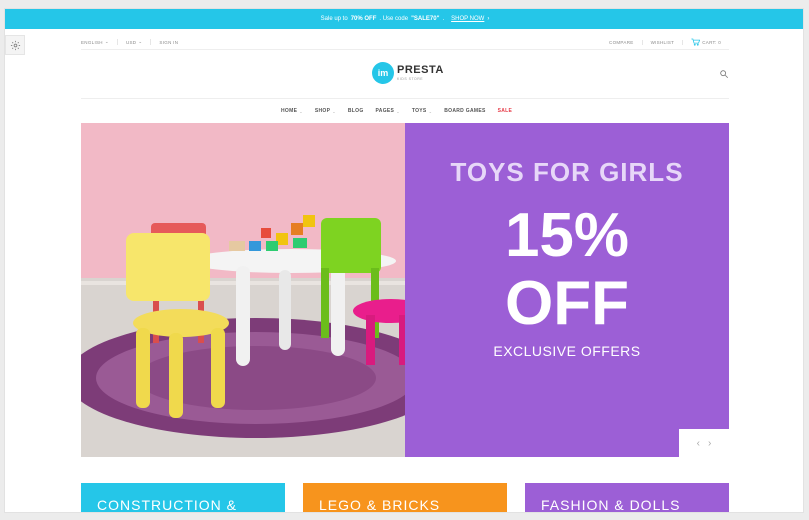 The image size is (809, 520). I want to click on nav-label: HOME, so click(289, 111).